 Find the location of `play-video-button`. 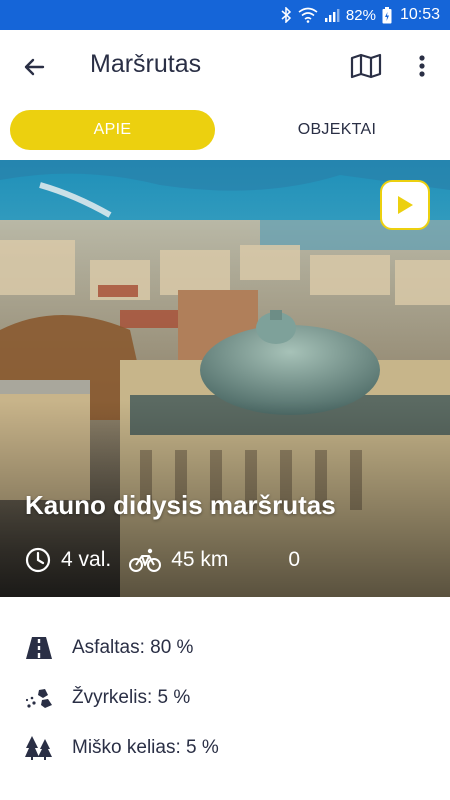

play-video-button is located at coordinates (405, 205).